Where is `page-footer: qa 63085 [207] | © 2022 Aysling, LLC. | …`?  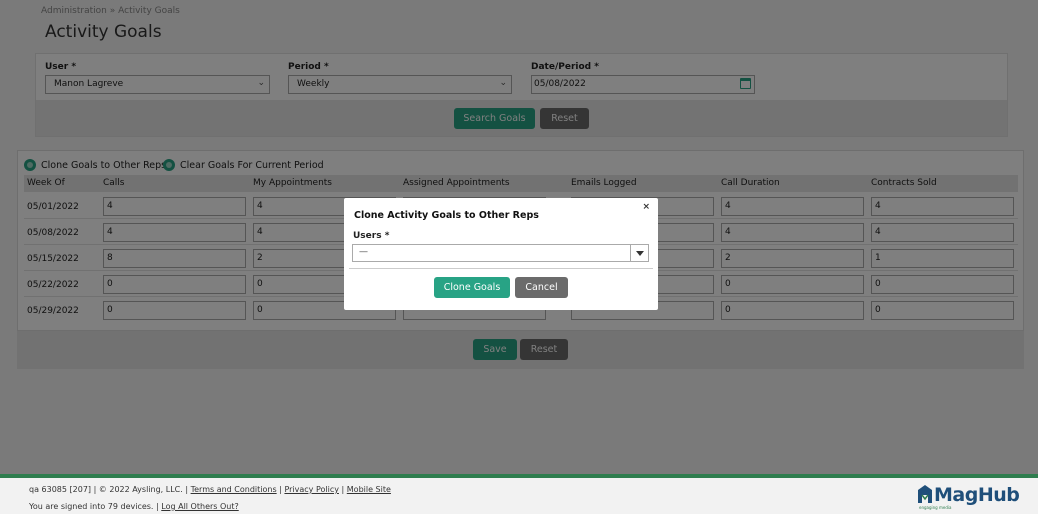
page-footer: qa 63085 [207] | © 2022 Aysling, LLC. | … is located at coordinates (519, 496).